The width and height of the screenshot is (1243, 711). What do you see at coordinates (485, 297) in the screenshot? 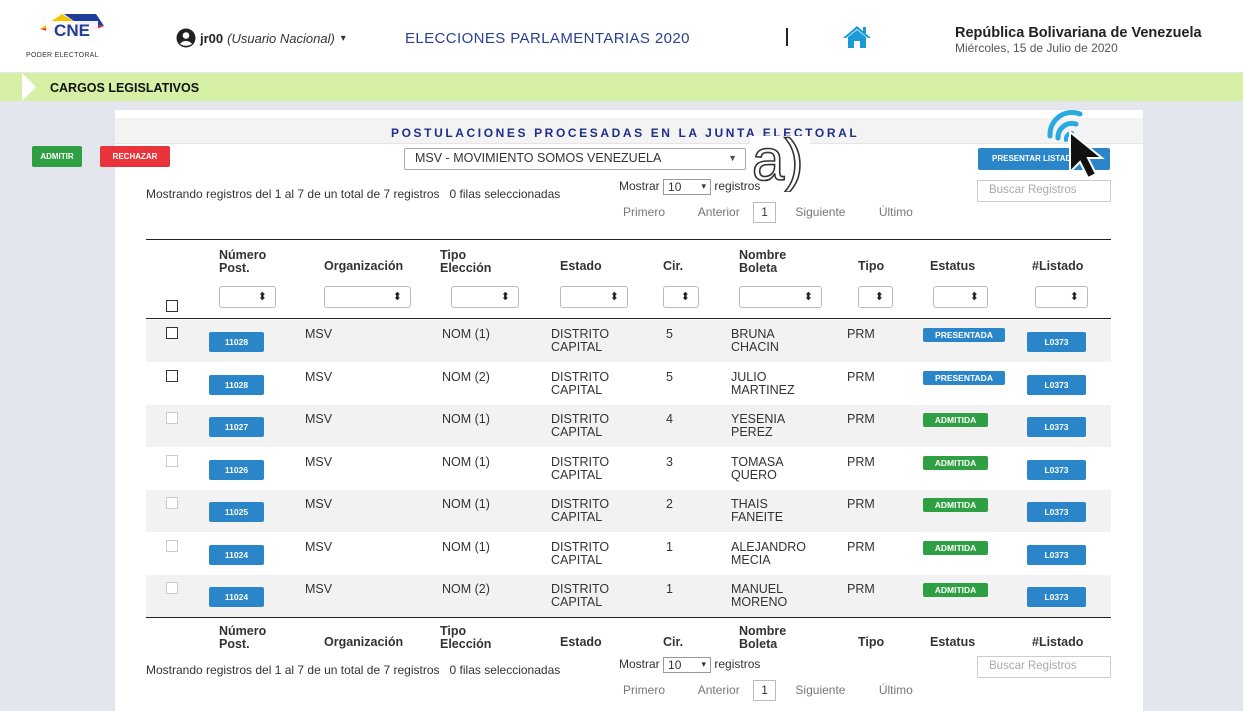
I see `filter-tipo_elec: ⬍` at bounding box center [485, 297].